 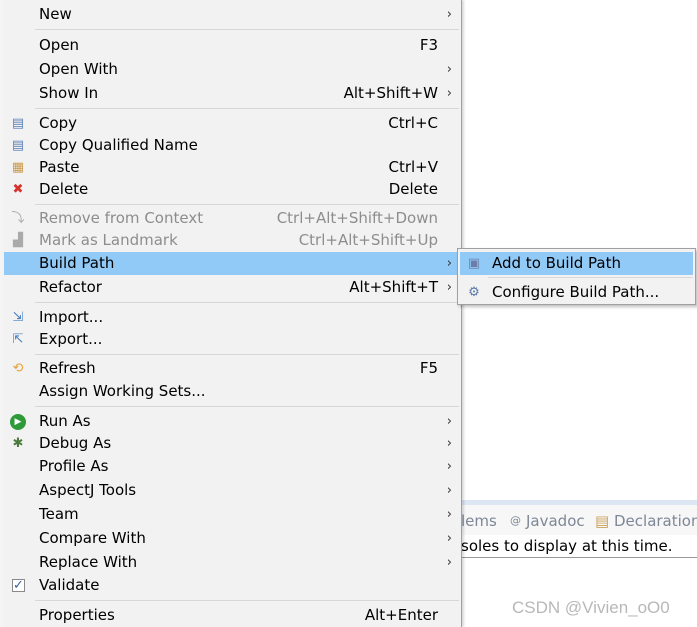 What do you see at coordinates (121, 217) in the screenshot?
I see `menu-item-label: Remove from Context` at bounding box center [121, 217].